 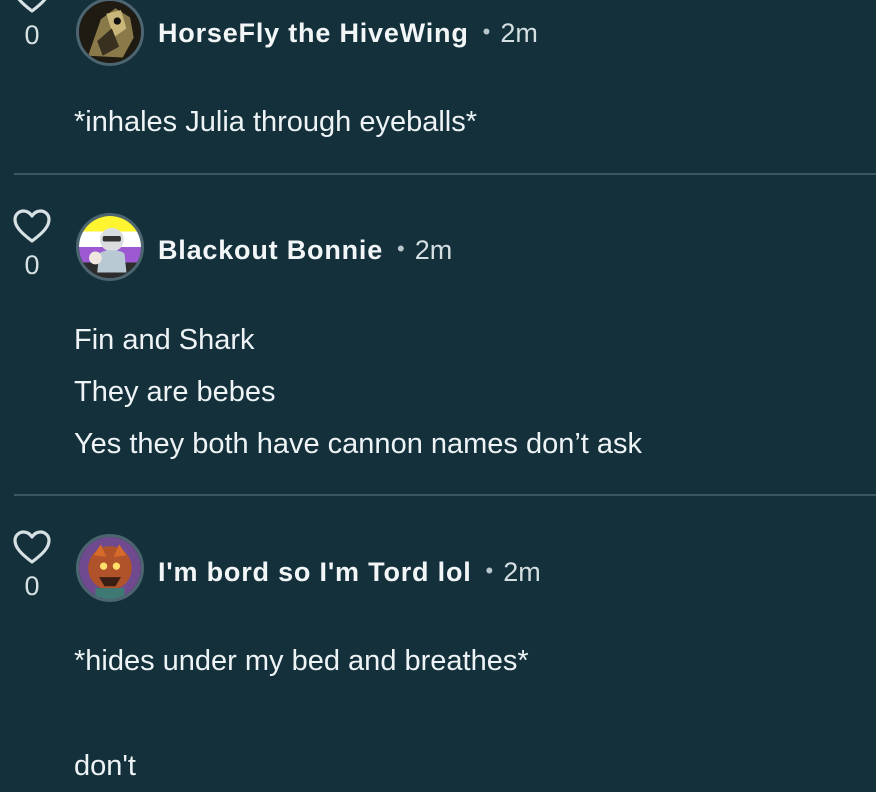 I want to click on comment-text: Fin and Shark, so click(x=164, y=340).